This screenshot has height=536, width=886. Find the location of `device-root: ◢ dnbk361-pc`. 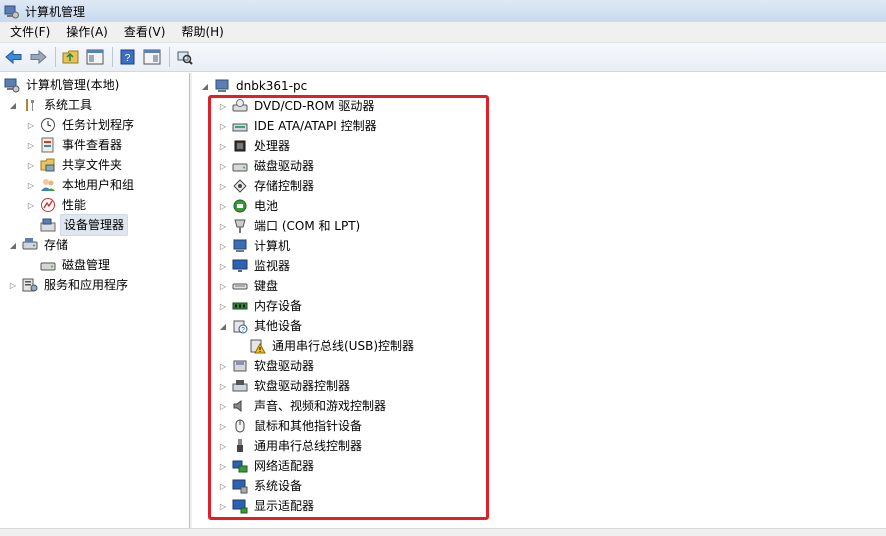

device-root: ◢ dnbk361-pc is located at coordinates (254, 86).